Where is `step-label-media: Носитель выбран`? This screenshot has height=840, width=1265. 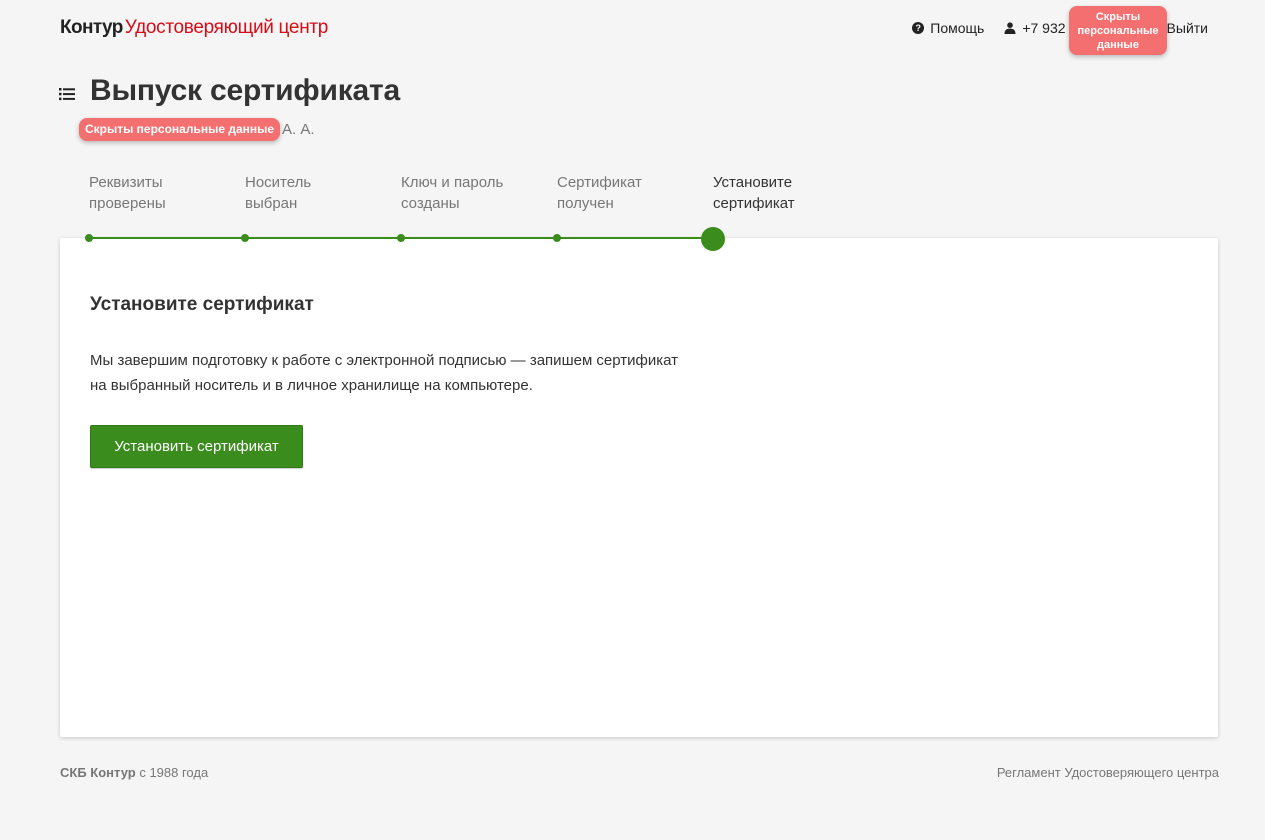 step-label-media: Носитель выбран is located at coordinates (278, 193).